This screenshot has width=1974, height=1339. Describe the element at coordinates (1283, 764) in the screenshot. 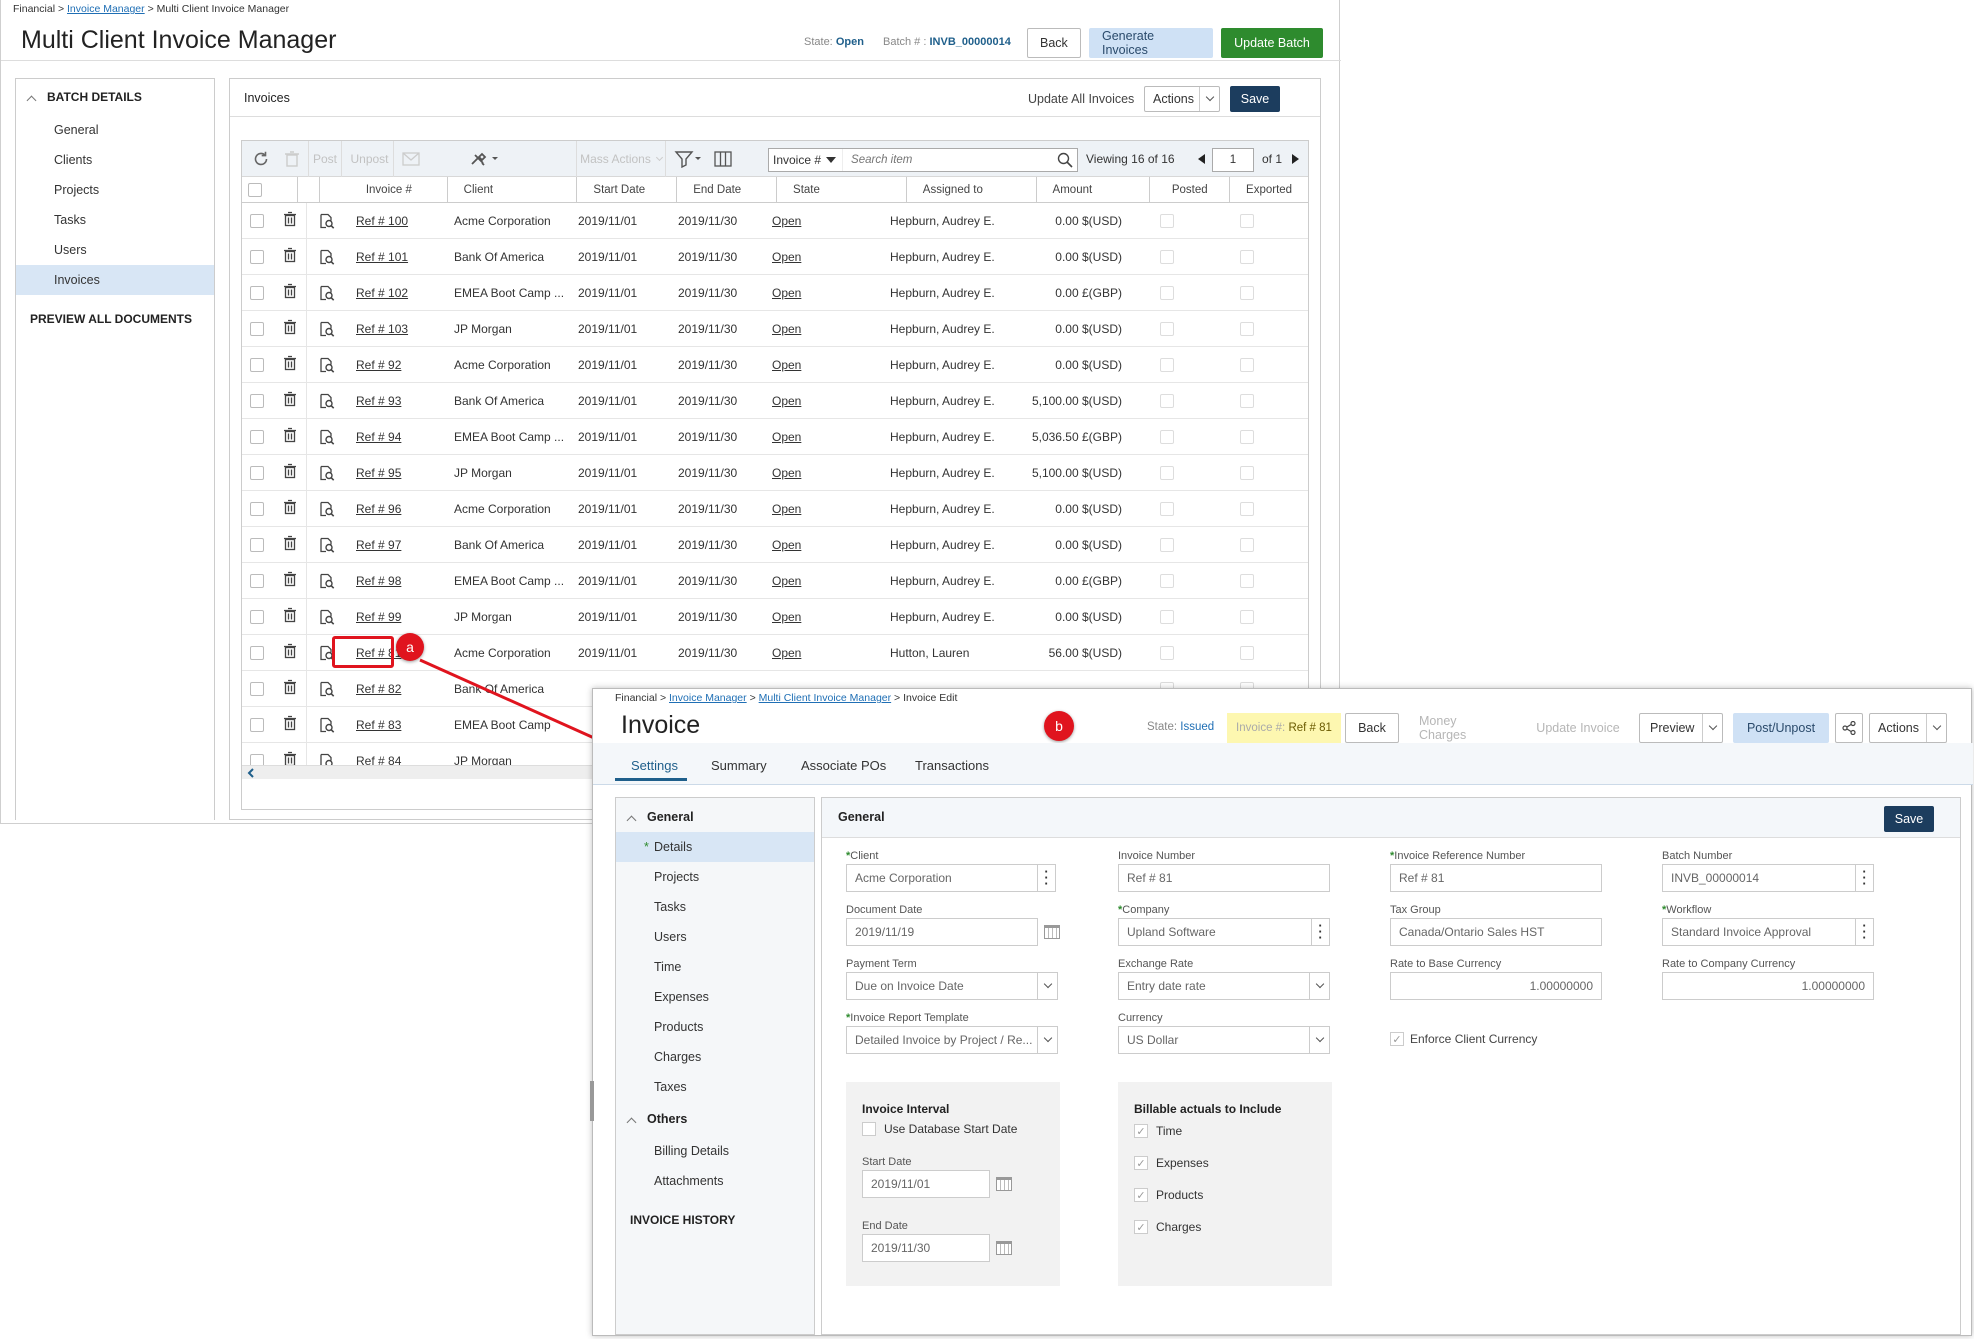

I see `tab-bar` at that location.